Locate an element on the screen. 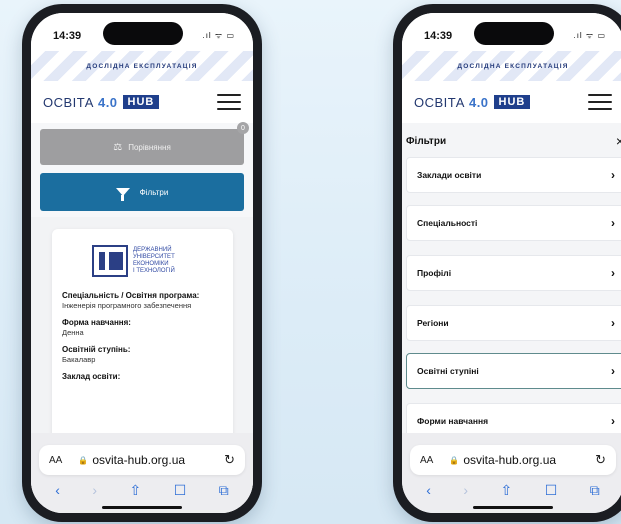 The height and width of the screenshot is (524, 621). filters-panel-header: Фільтри × is located at coordinates (511, 141).